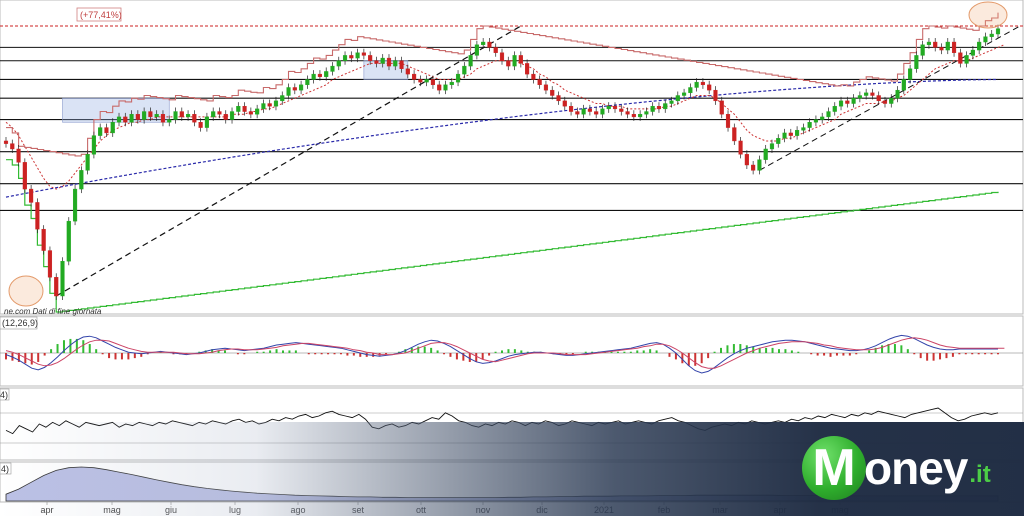 This screenshot has width=1024, height=516. Describe the element at coordinates (542, 510) in the screenshot. I see `x-tick-label: dic` at that location.